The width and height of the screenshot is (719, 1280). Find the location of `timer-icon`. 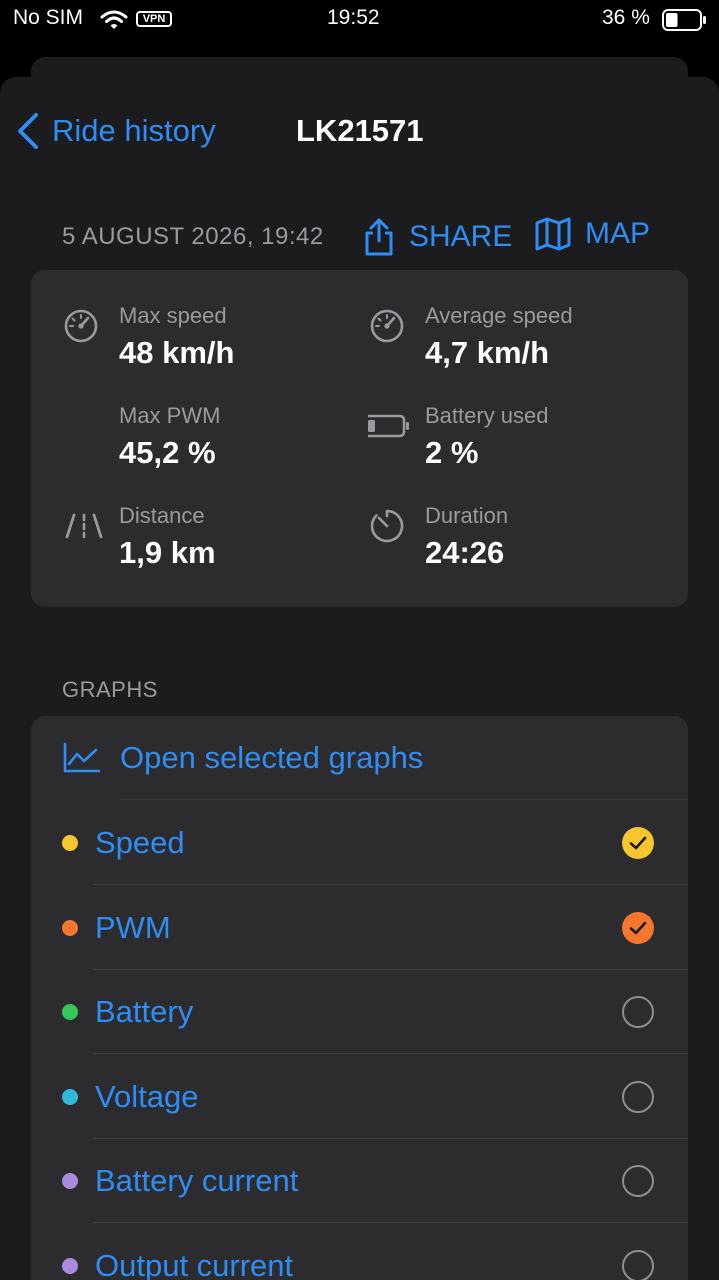

timer-icon is located at coordinates (387, 526).